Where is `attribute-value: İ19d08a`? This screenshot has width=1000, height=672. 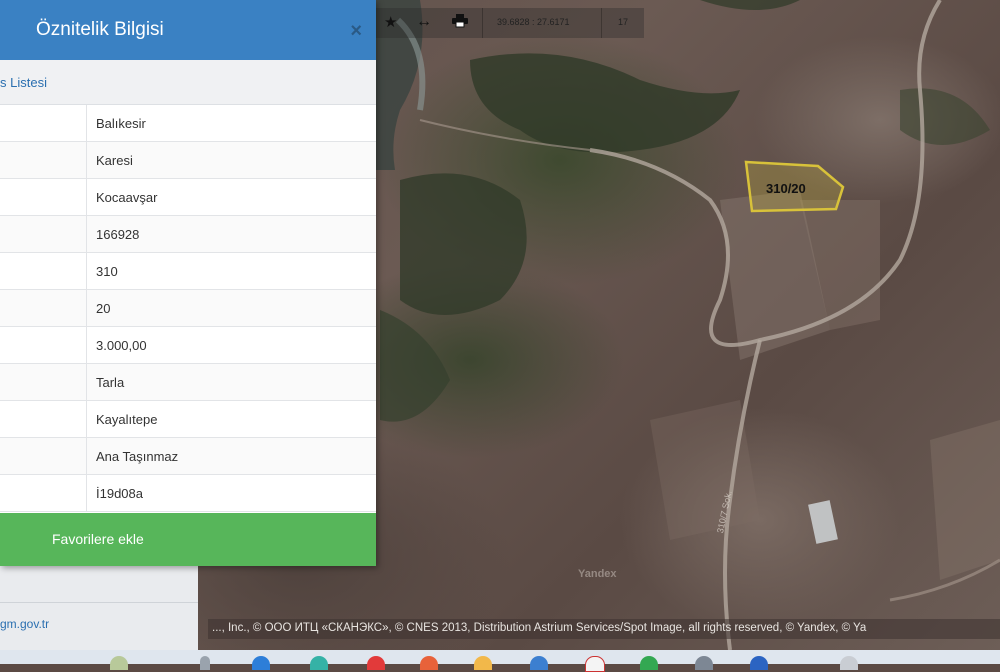
attribute-value: İ19d08a is located at coordinates (119, 493).